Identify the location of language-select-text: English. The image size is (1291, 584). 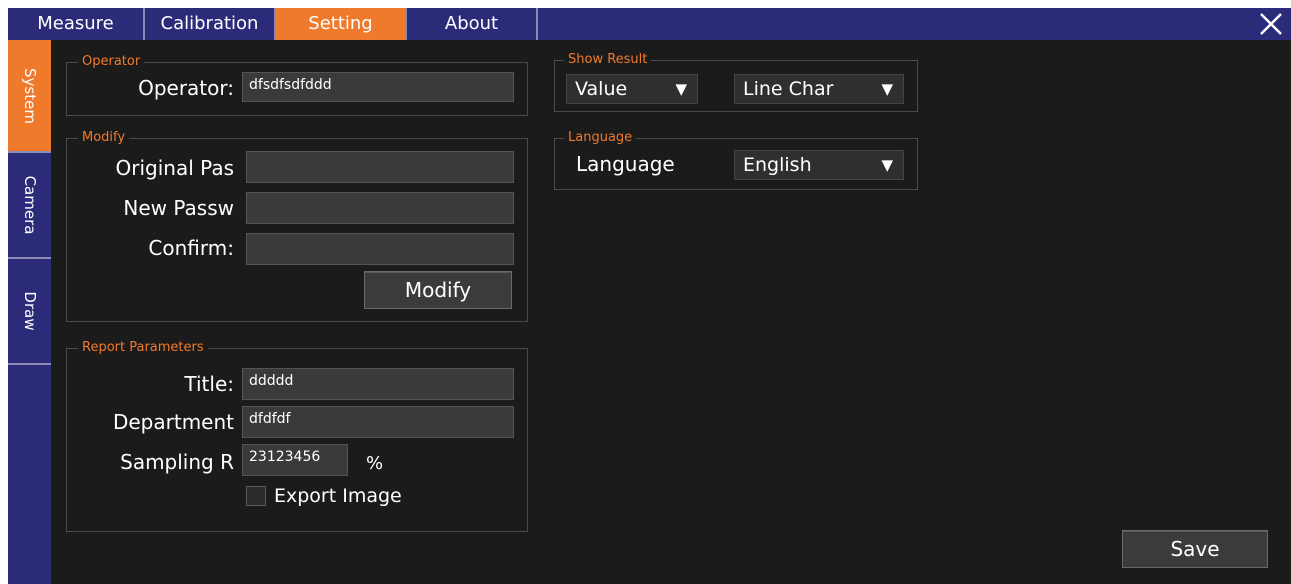
(777, 165).